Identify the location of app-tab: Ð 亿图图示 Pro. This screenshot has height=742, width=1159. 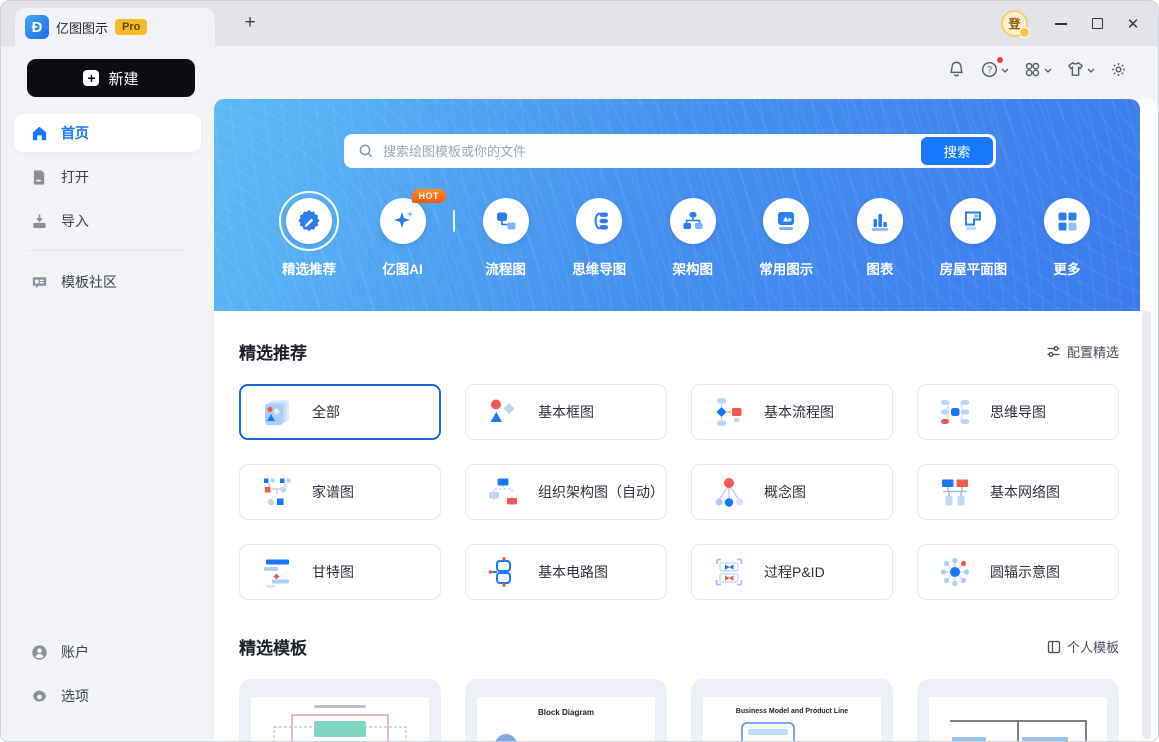
(115, 27).